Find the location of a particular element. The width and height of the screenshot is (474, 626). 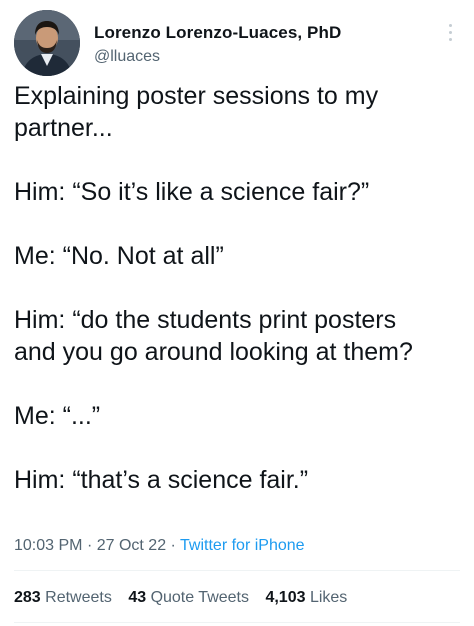

profile-photo-icon is located at coordinates (47, 43).